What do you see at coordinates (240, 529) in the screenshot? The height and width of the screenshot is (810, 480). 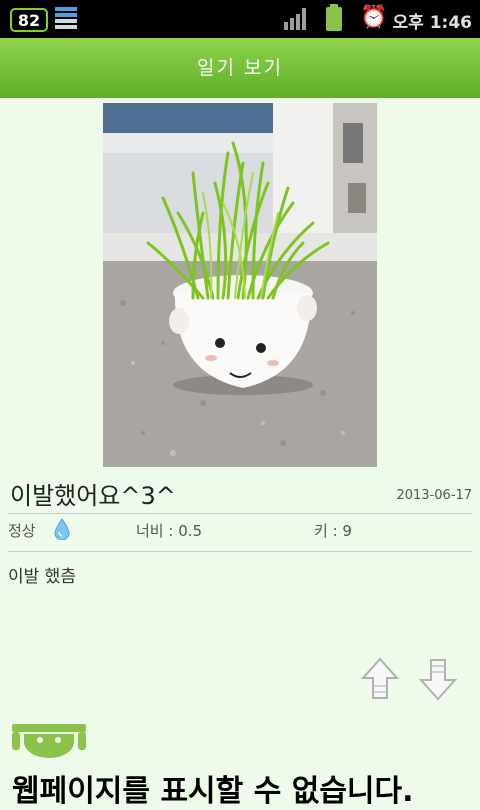 I see `stats-row: 정상 너비 : 0.5 키 : 9` at bounding box center [240, 529].